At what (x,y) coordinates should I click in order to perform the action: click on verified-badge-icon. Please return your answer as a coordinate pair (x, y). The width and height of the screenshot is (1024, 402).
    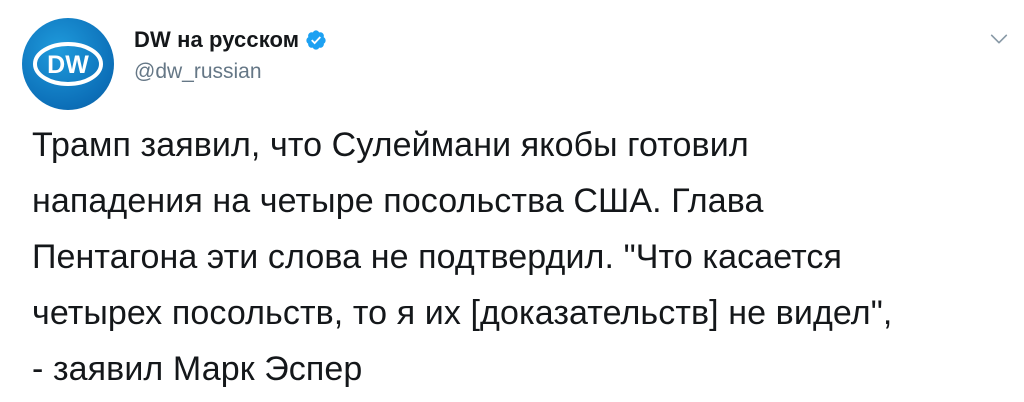
    Looking at the image, I should click on (316, 40).